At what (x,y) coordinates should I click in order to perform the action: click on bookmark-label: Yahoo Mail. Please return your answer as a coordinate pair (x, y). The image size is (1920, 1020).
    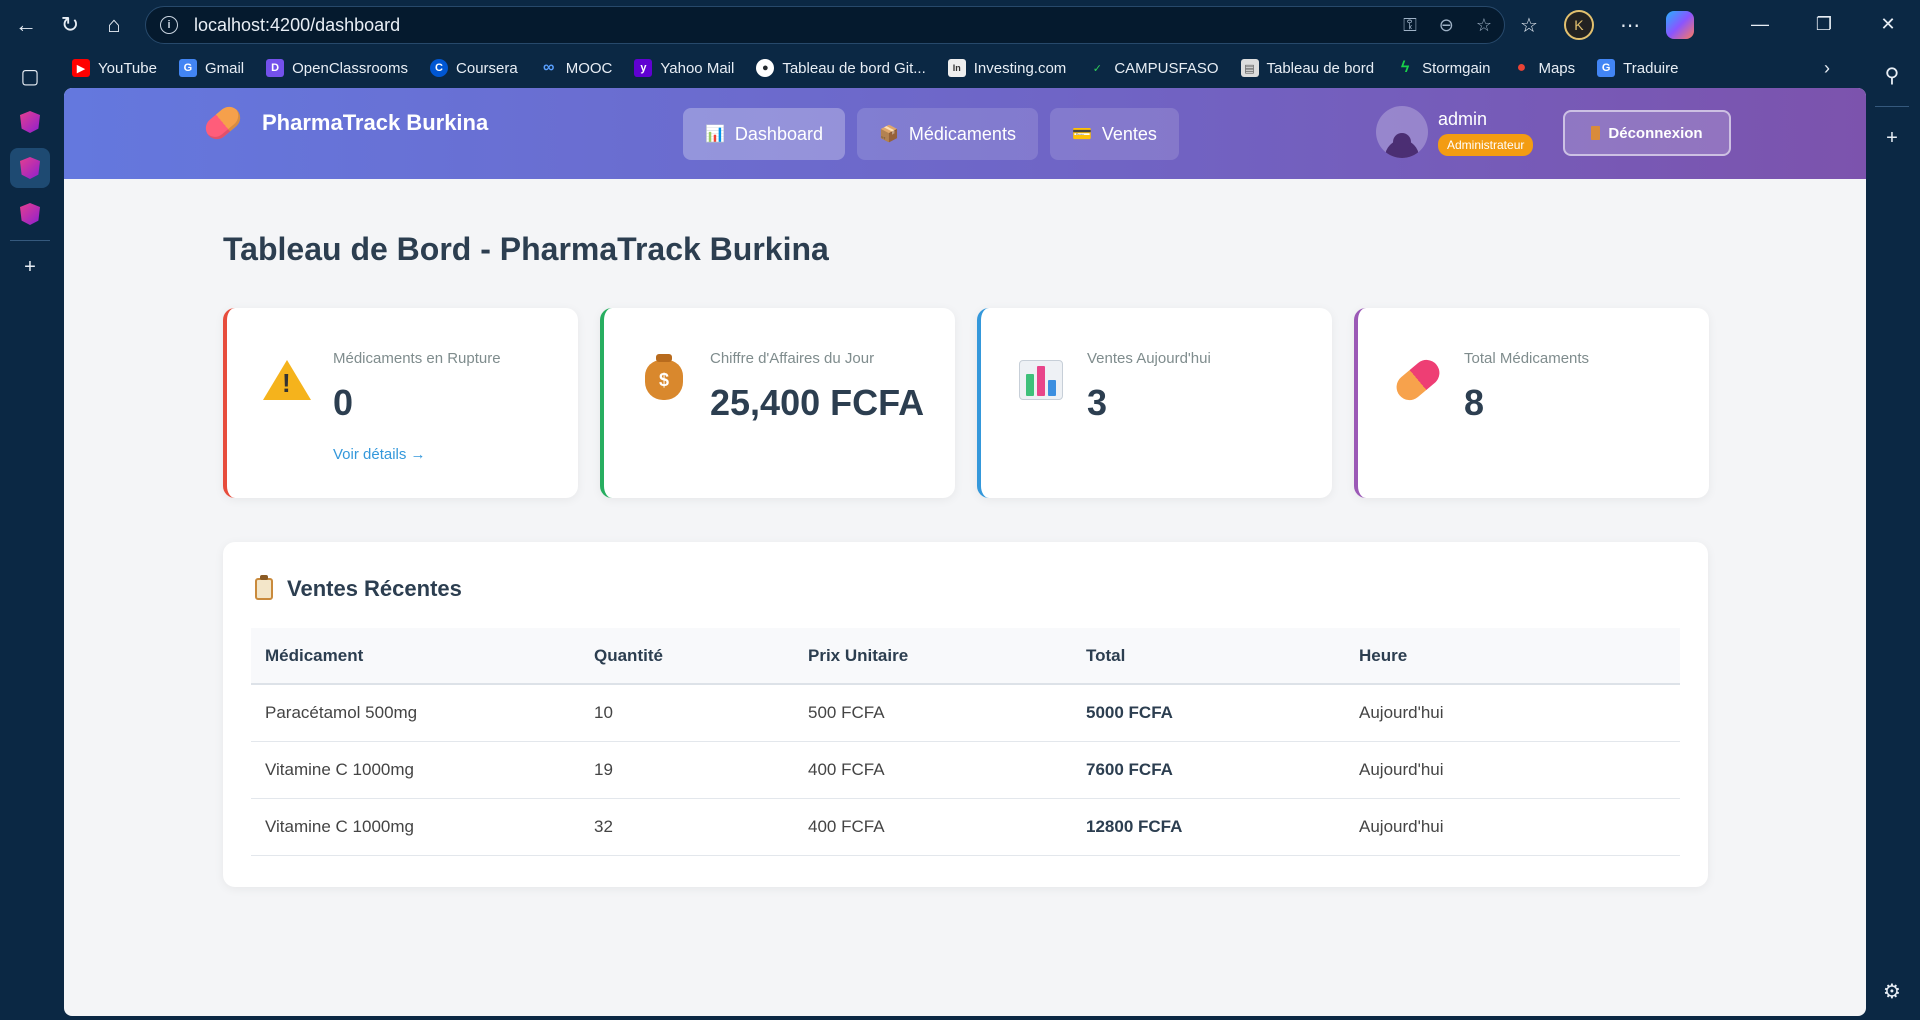
    Looking at the image, I should click on (697, 68).